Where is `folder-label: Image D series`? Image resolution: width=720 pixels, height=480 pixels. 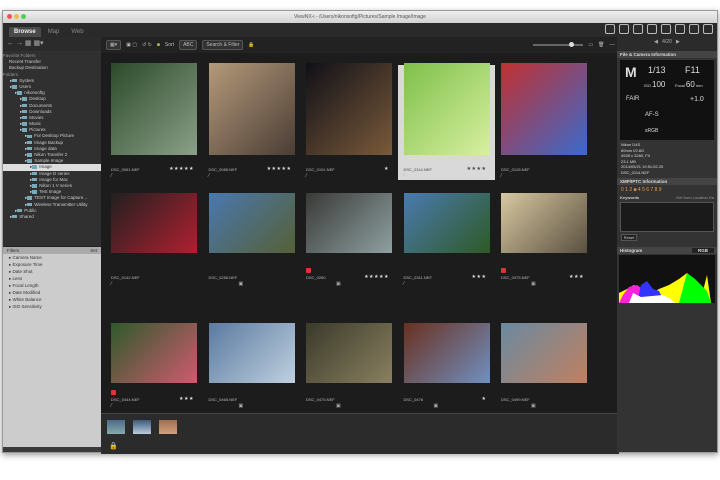
folder-label: Image D series is located at coordinates (54, 173).